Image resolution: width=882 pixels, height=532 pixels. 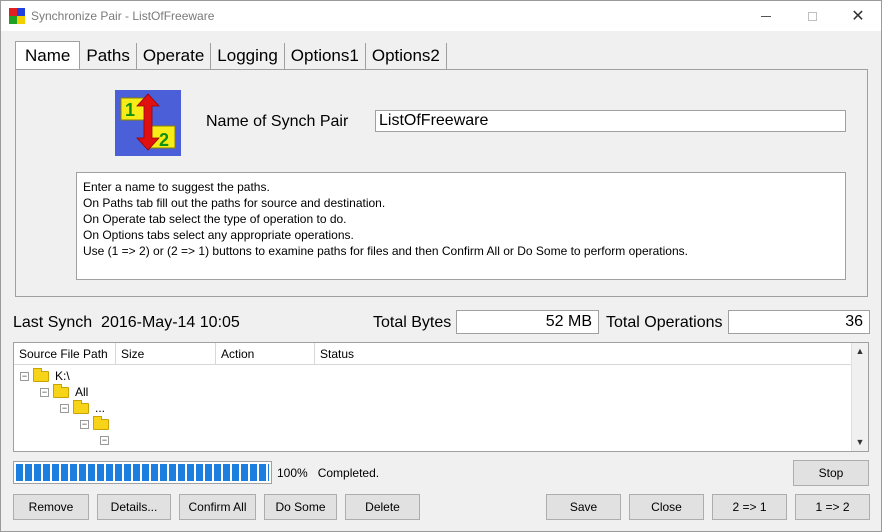 I want to click on help-line: Enter a name to suggest the paths., so click(x=176, y=187).